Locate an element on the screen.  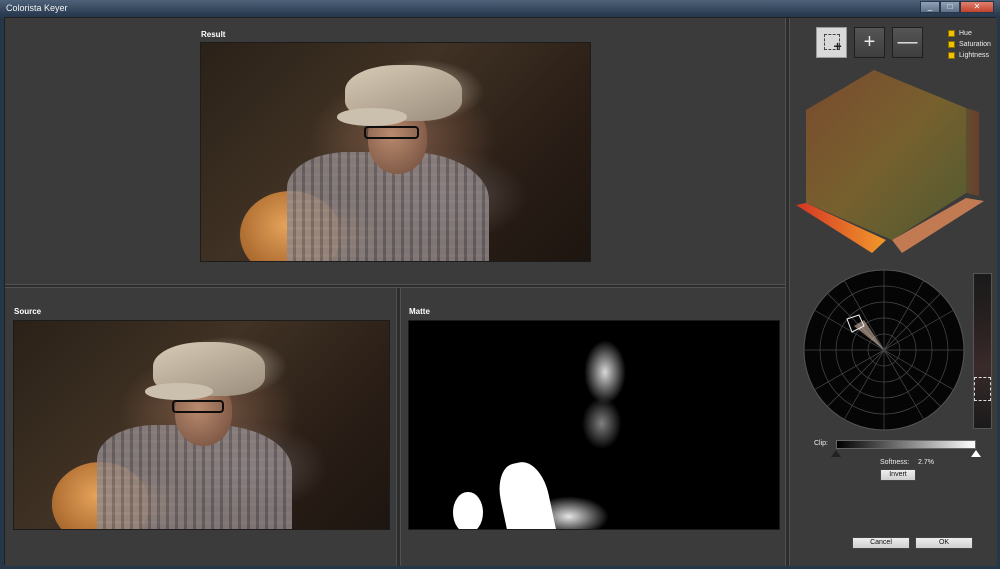
ok-button: OK is located at coordinates (944, 543).